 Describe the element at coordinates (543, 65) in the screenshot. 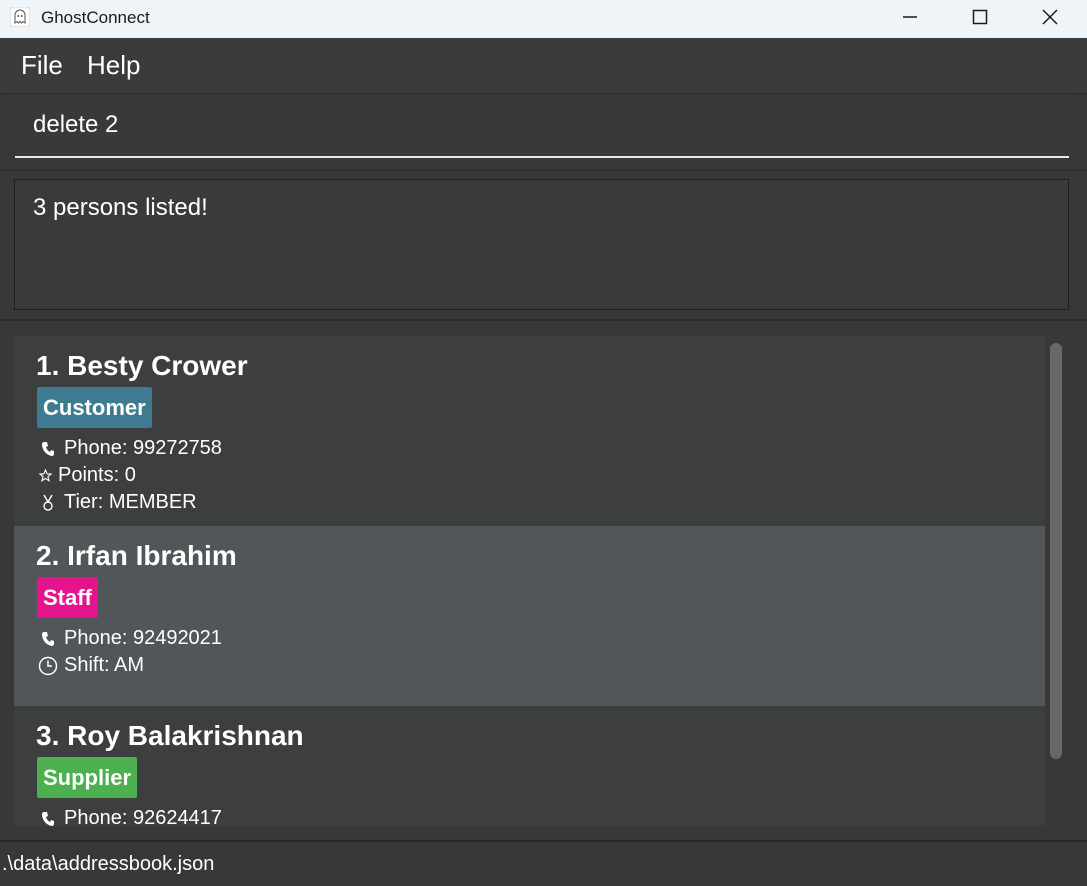

I see `menu-bar: File Help` at that location.